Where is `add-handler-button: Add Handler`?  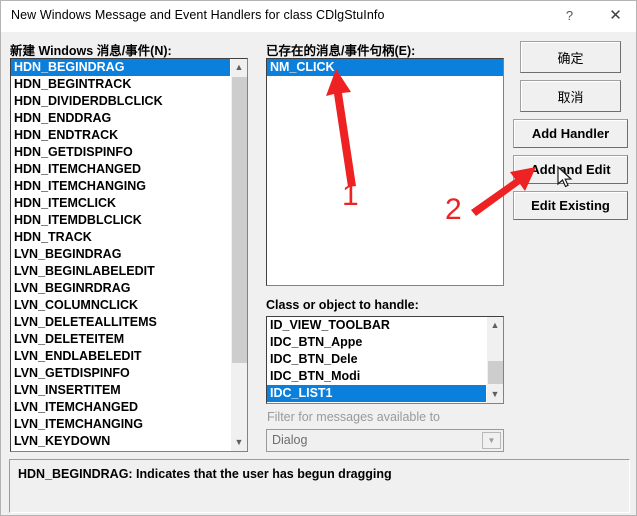 add-handler-button: Add Handler is located at coordinates (570, 133).